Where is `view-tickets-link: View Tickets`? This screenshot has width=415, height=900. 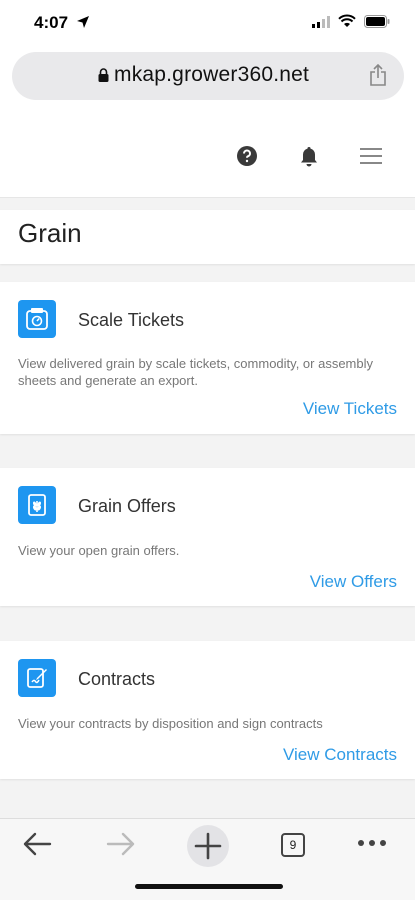
view-tickets-link: View Tickets is located at coordinates (350, 409).